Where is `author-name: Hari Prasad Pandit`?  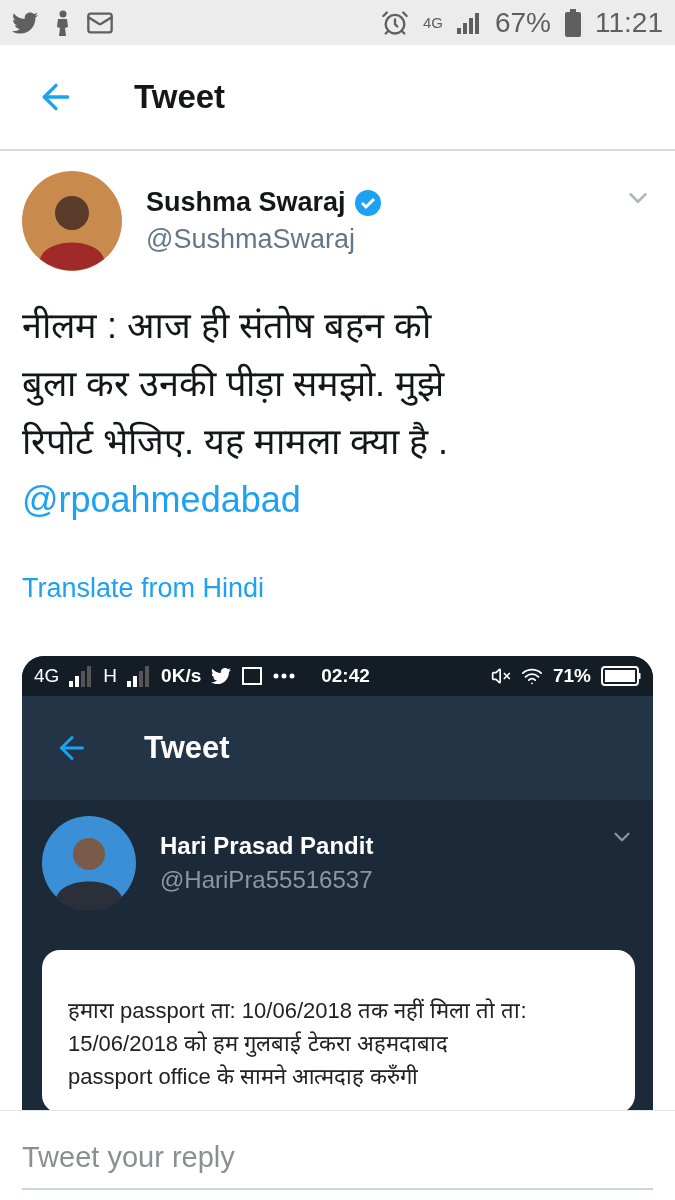 author-name: Hari Prasad Pandit is located at coordinates (267, 846).